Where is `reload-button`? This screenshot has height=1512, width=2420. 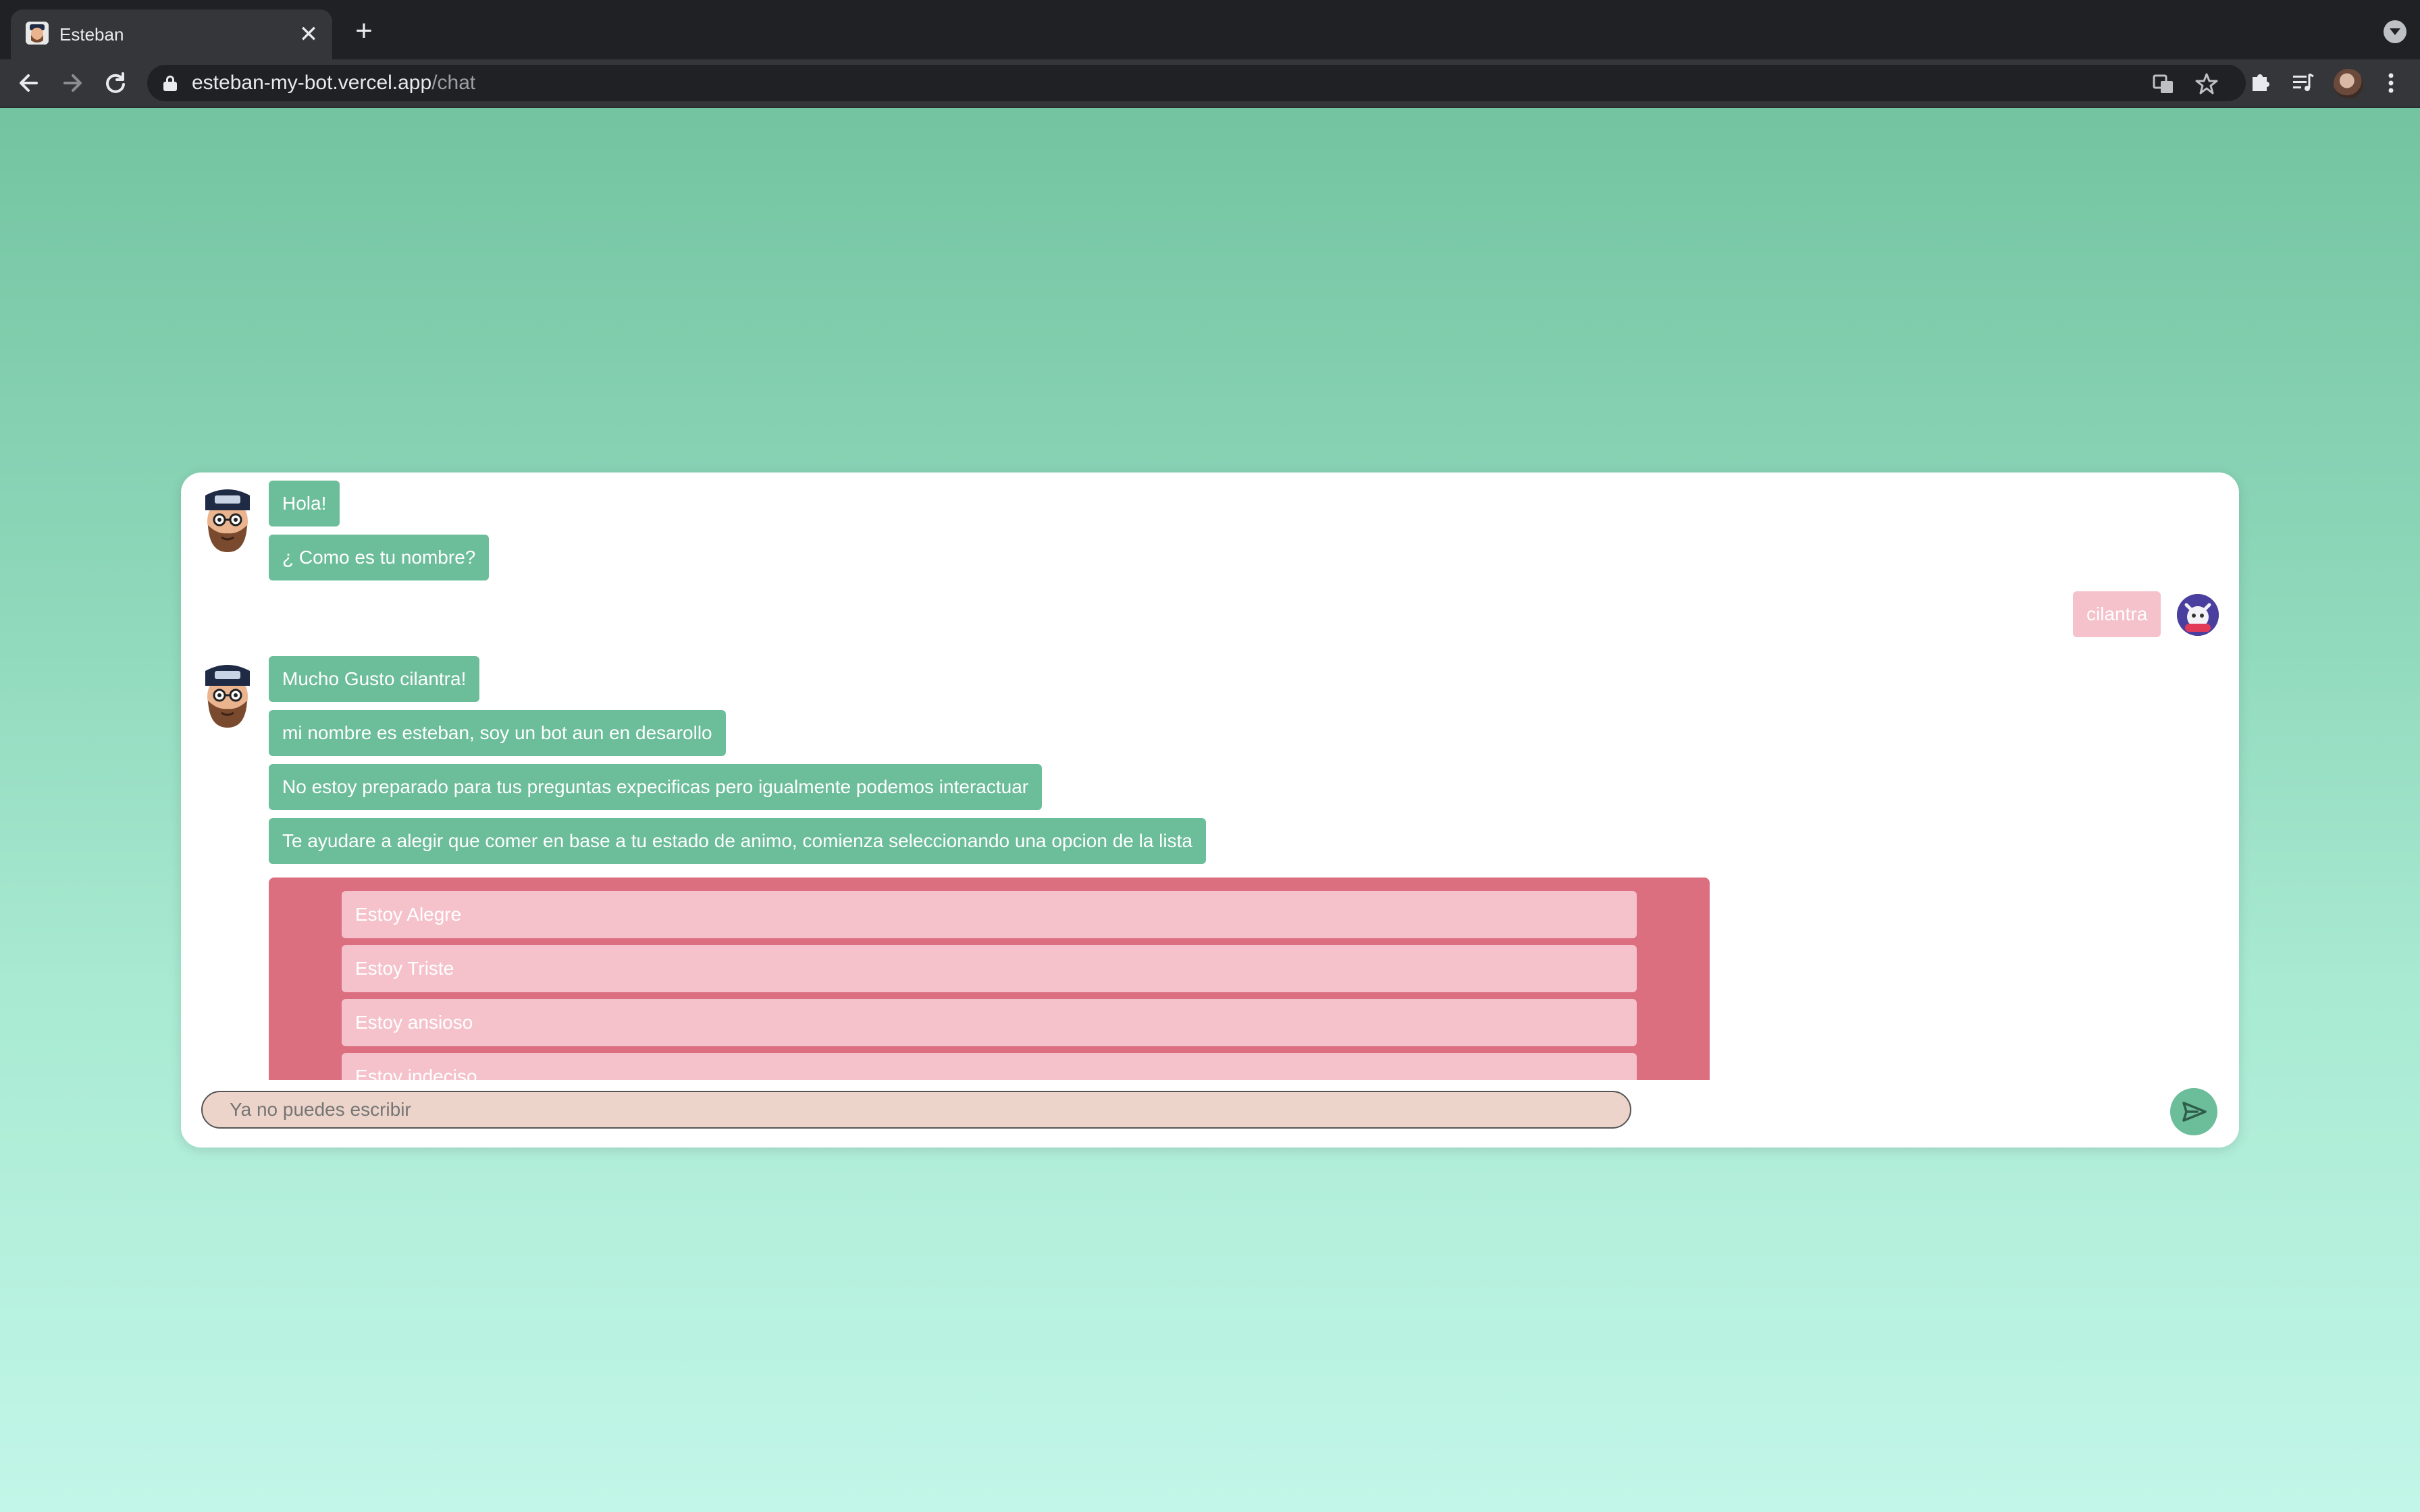 reload-button is located at coordinates (115, 83).